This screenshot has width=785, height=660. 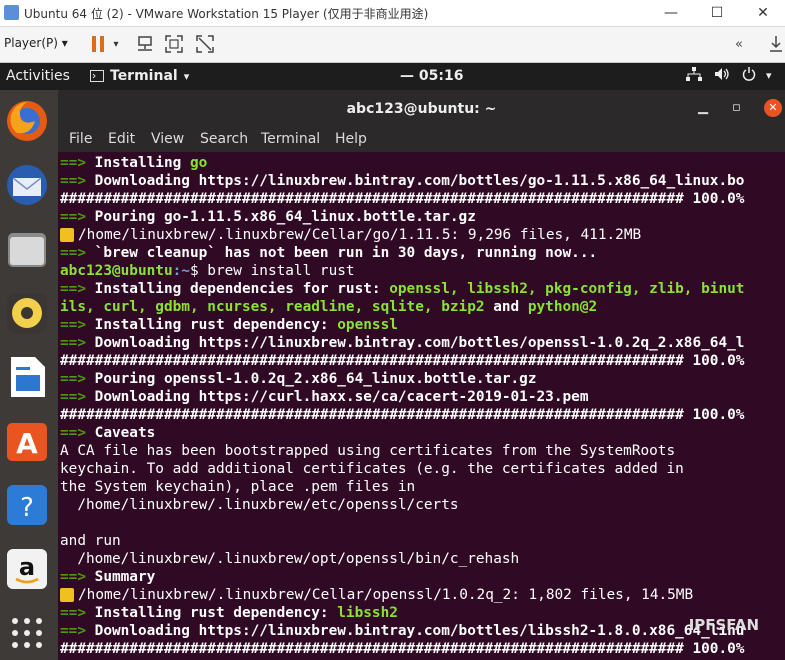 I want to click on menu-terminal: Terminal, so click(x=290, y=139).